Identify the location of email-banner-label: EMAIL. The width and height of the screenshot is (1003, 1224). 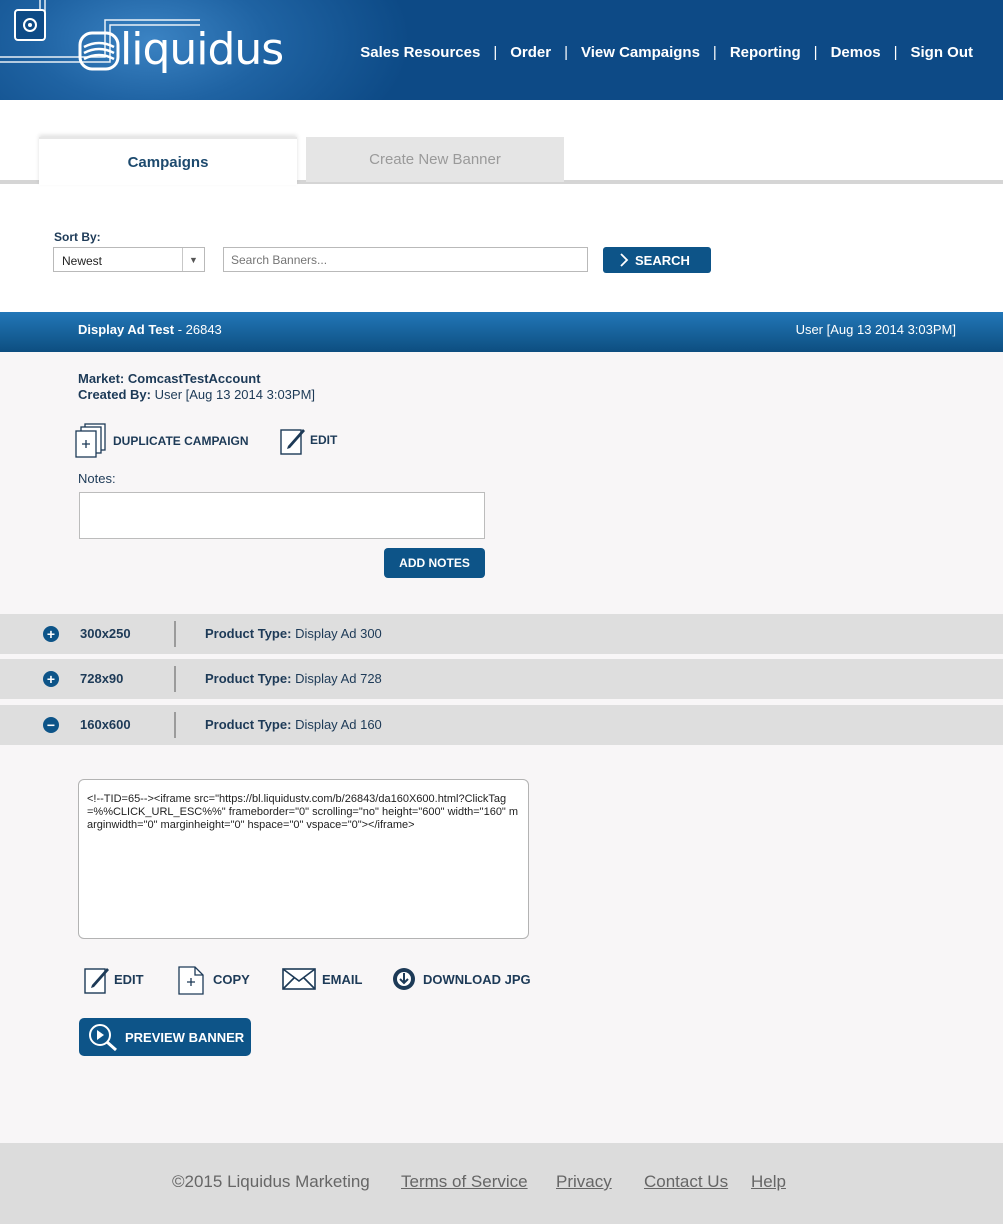
(342, 979).